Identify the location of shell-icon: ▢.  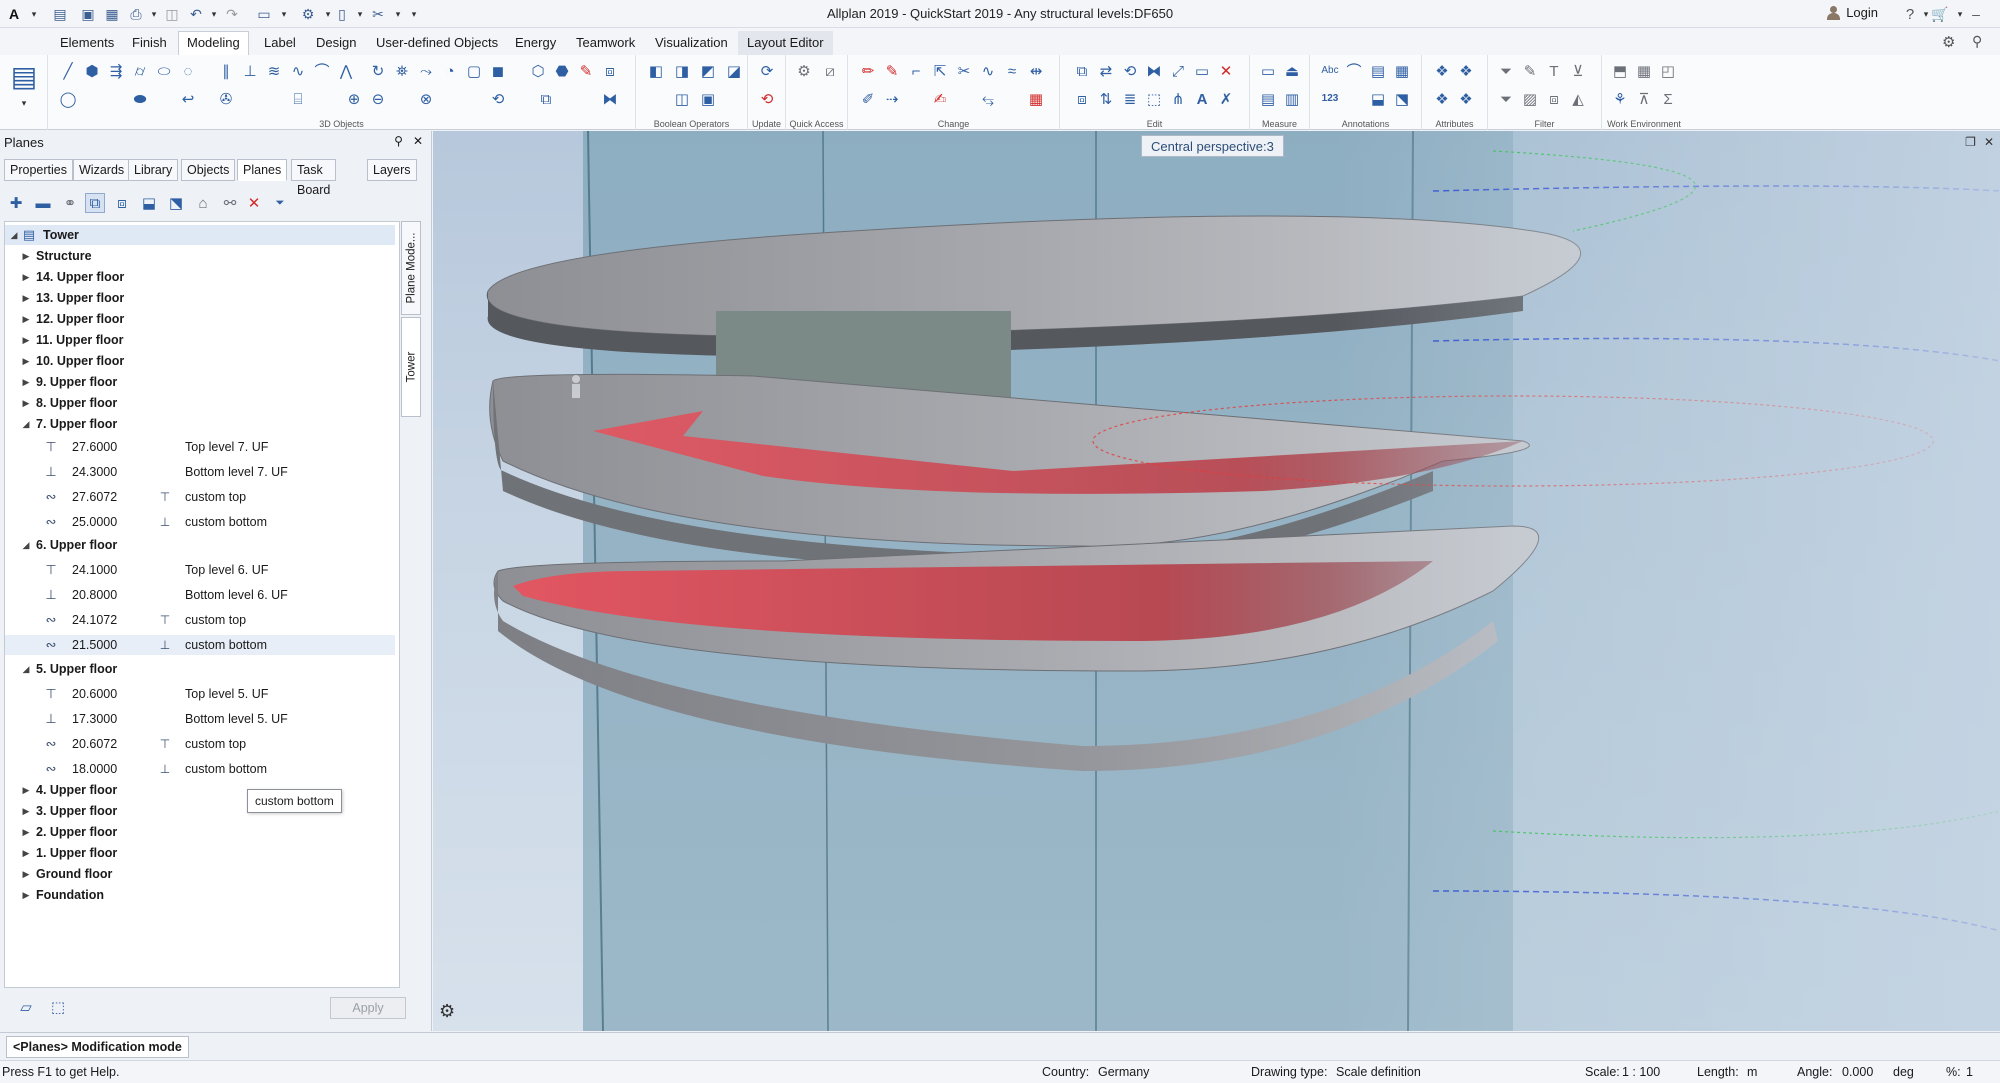
(474, 71).